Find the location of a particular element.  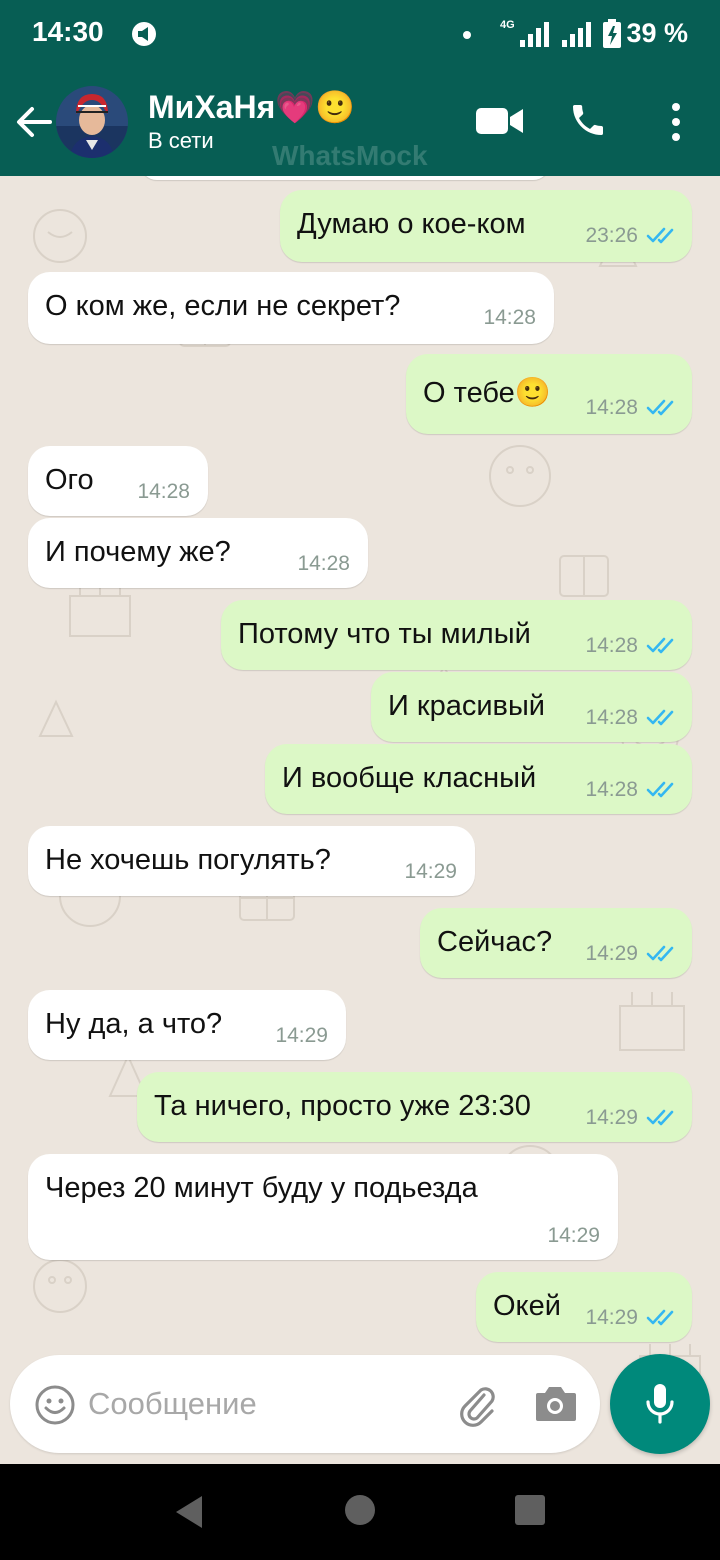

signal-icon is located at coordinates (534, 34).